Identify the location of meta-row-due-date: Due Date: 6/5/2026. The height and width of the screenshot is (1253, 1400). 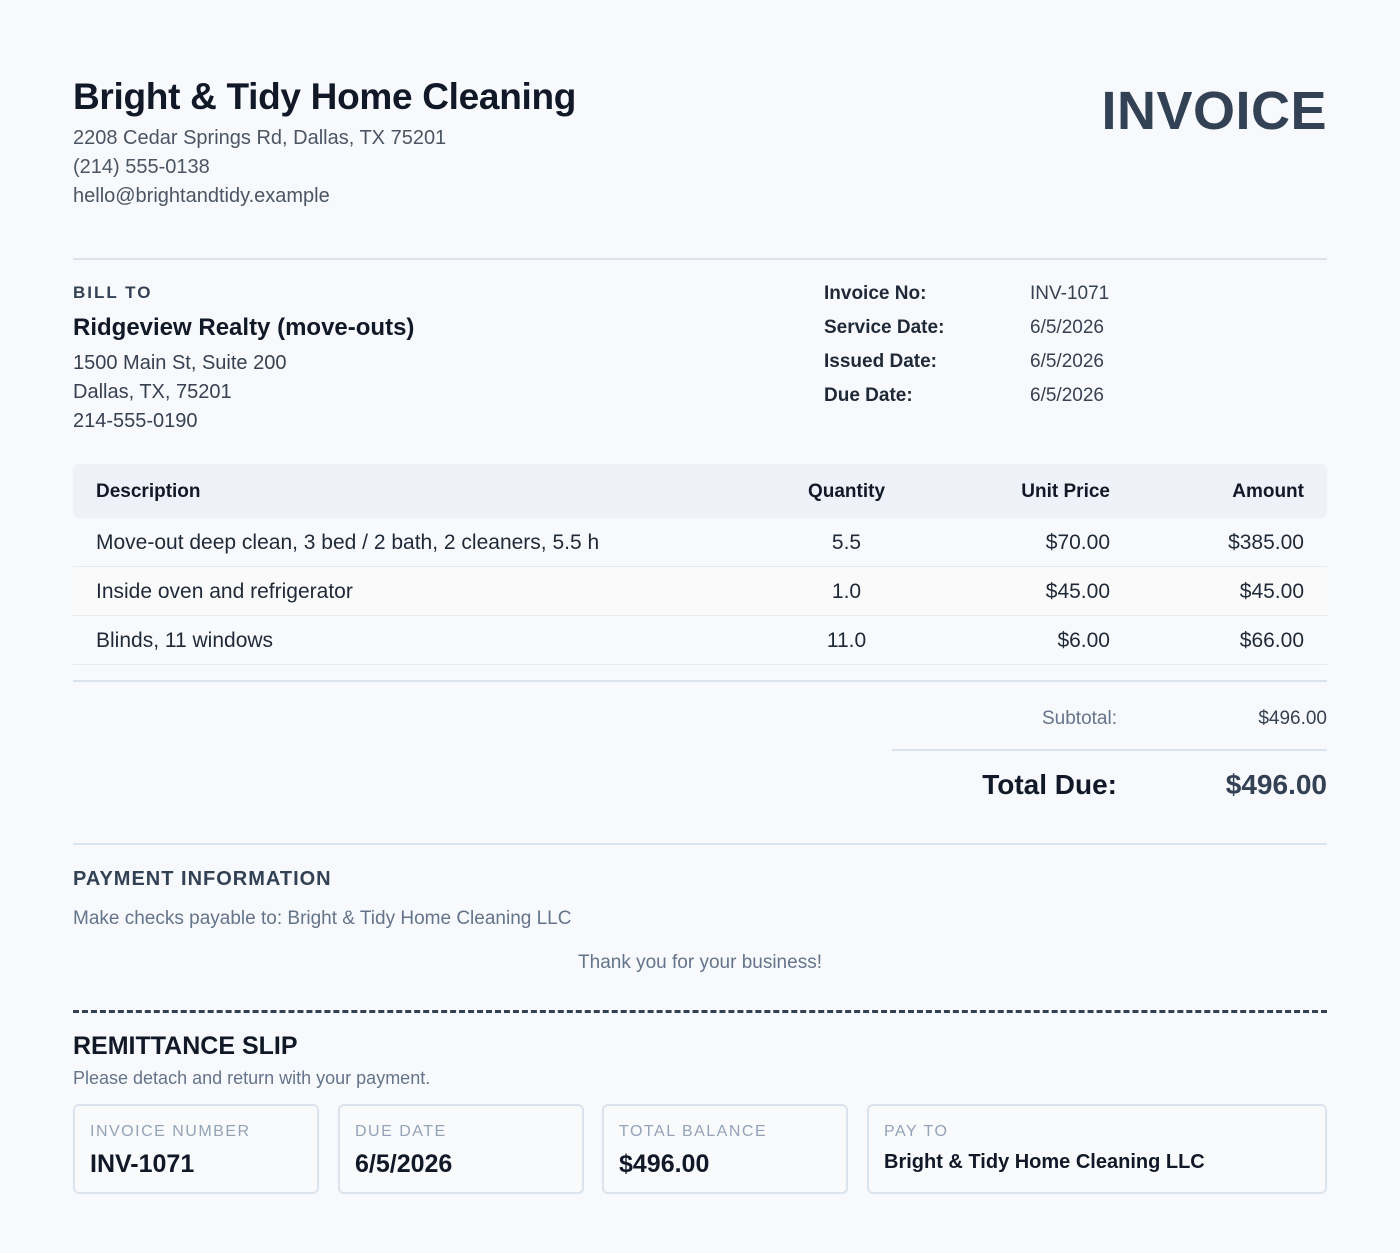
(1034, 400).